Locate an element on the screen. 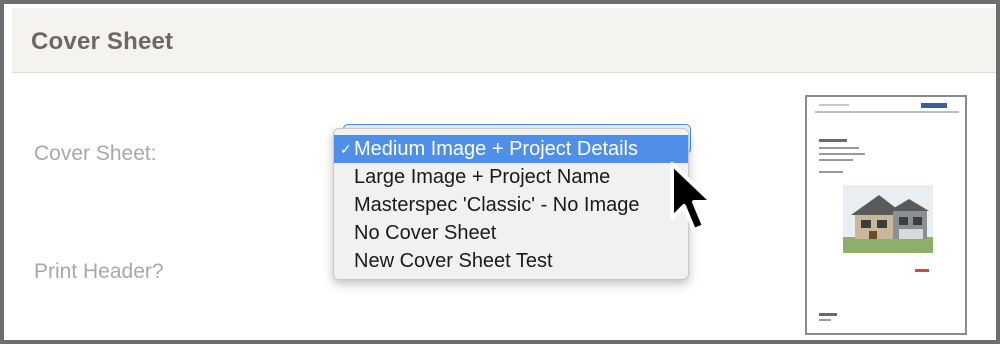 The image size is (1000, 344). menu-item-label: No Cover Sheet is located at coordinates (425, 233).